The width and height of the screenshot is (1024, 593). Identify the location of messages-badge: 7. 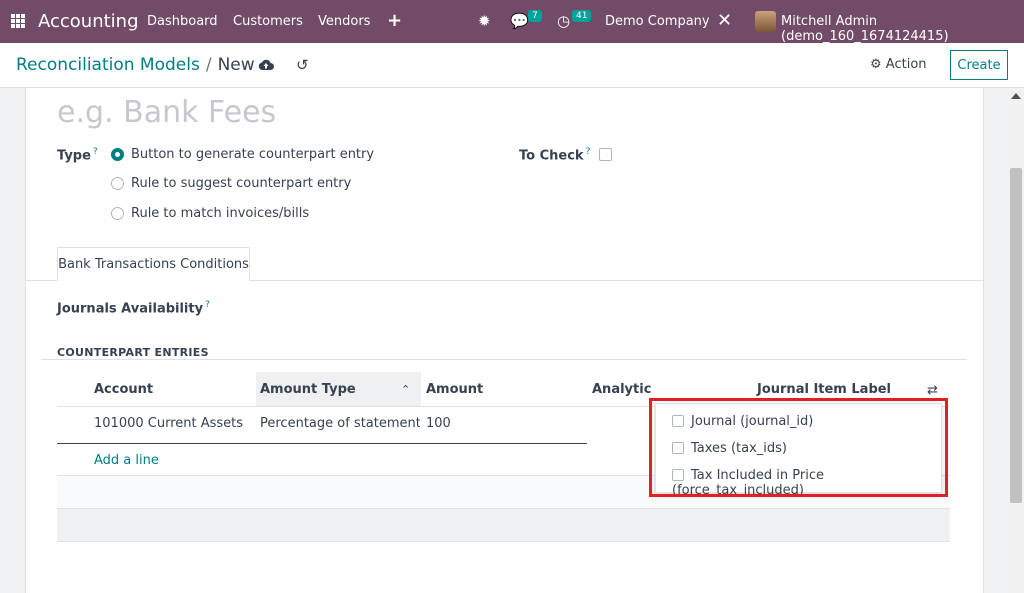
(535, 16).